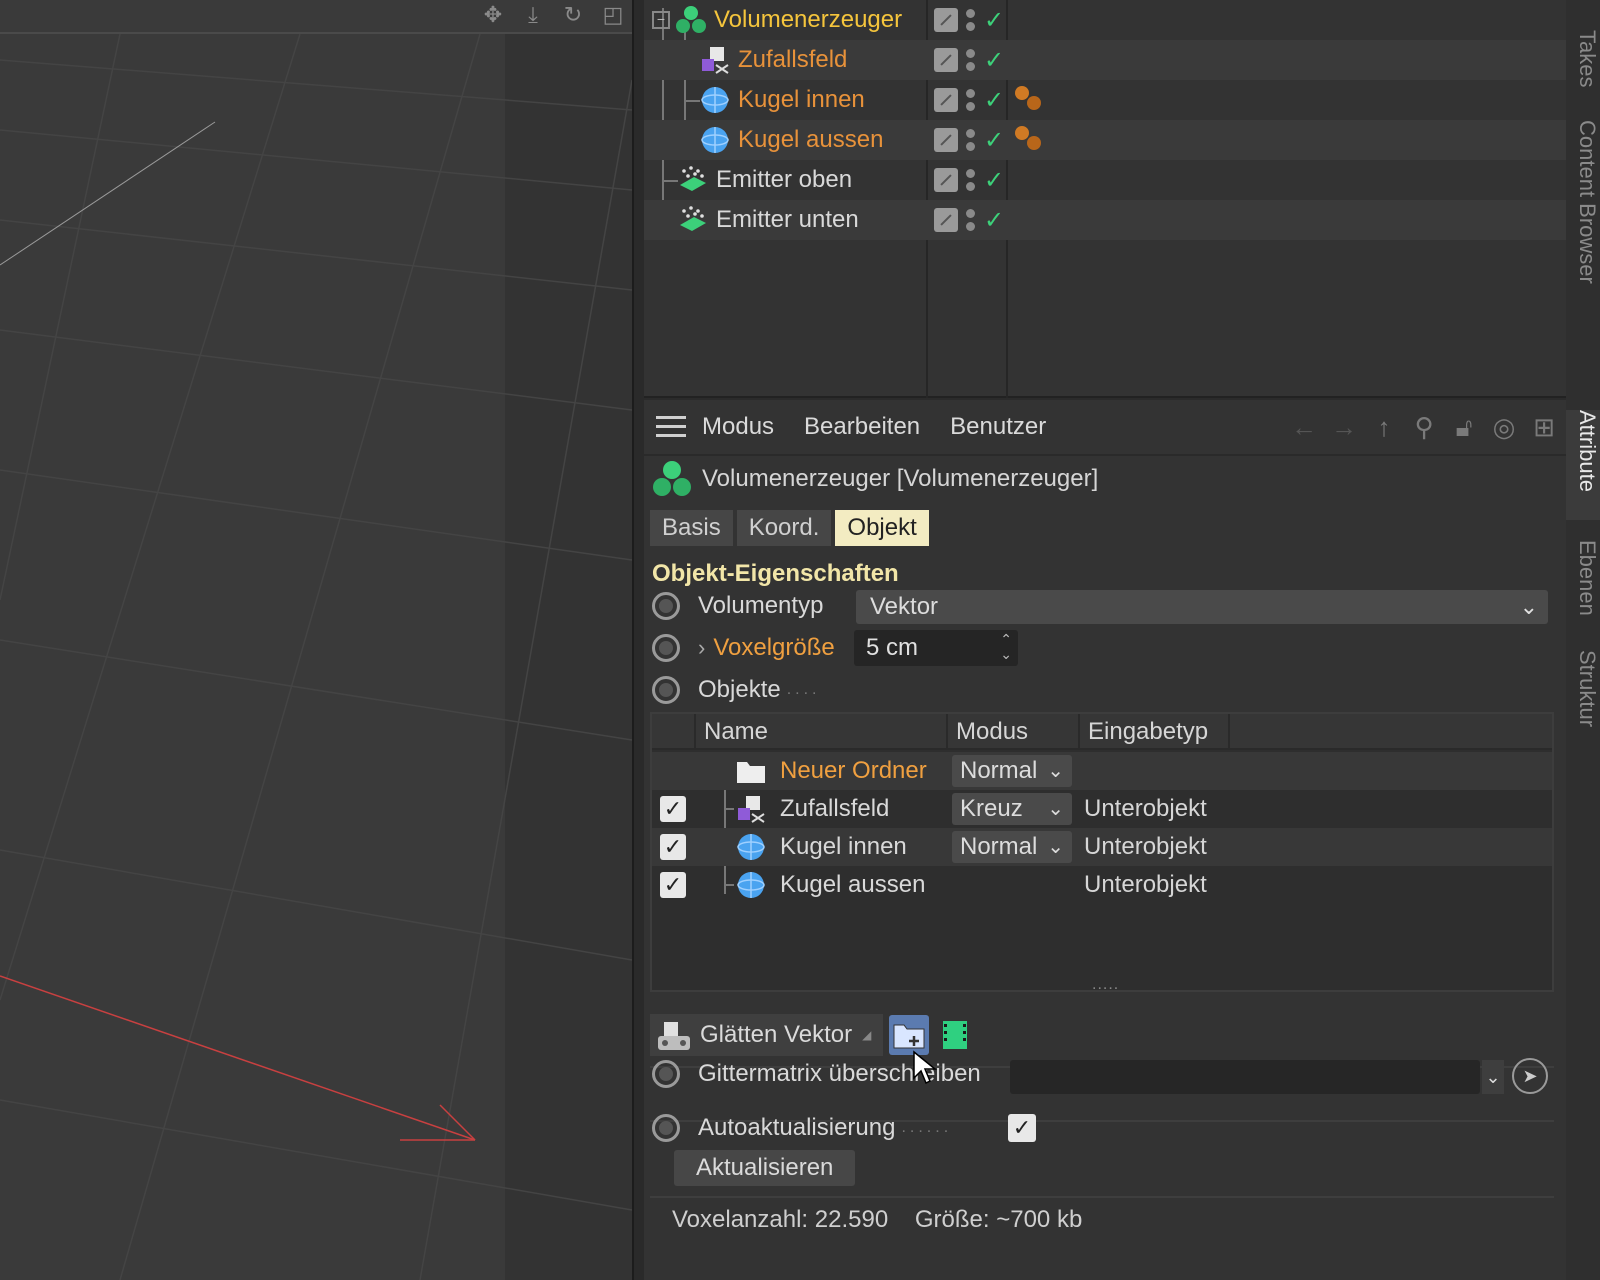 The width and height of the screenshot is (1600, 1280). I want to click on autoaktualisierung-checkbox: ✓, so click(1022, 1128).